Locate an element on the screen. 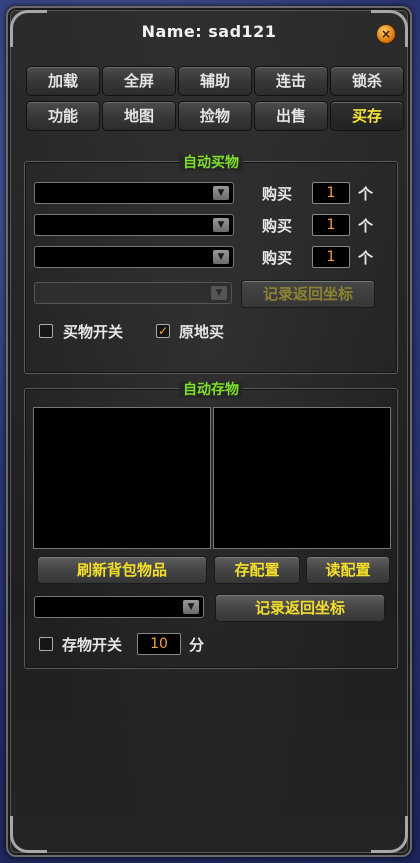  tab-buy-store: 买存 is located at coordinates (367, 116).